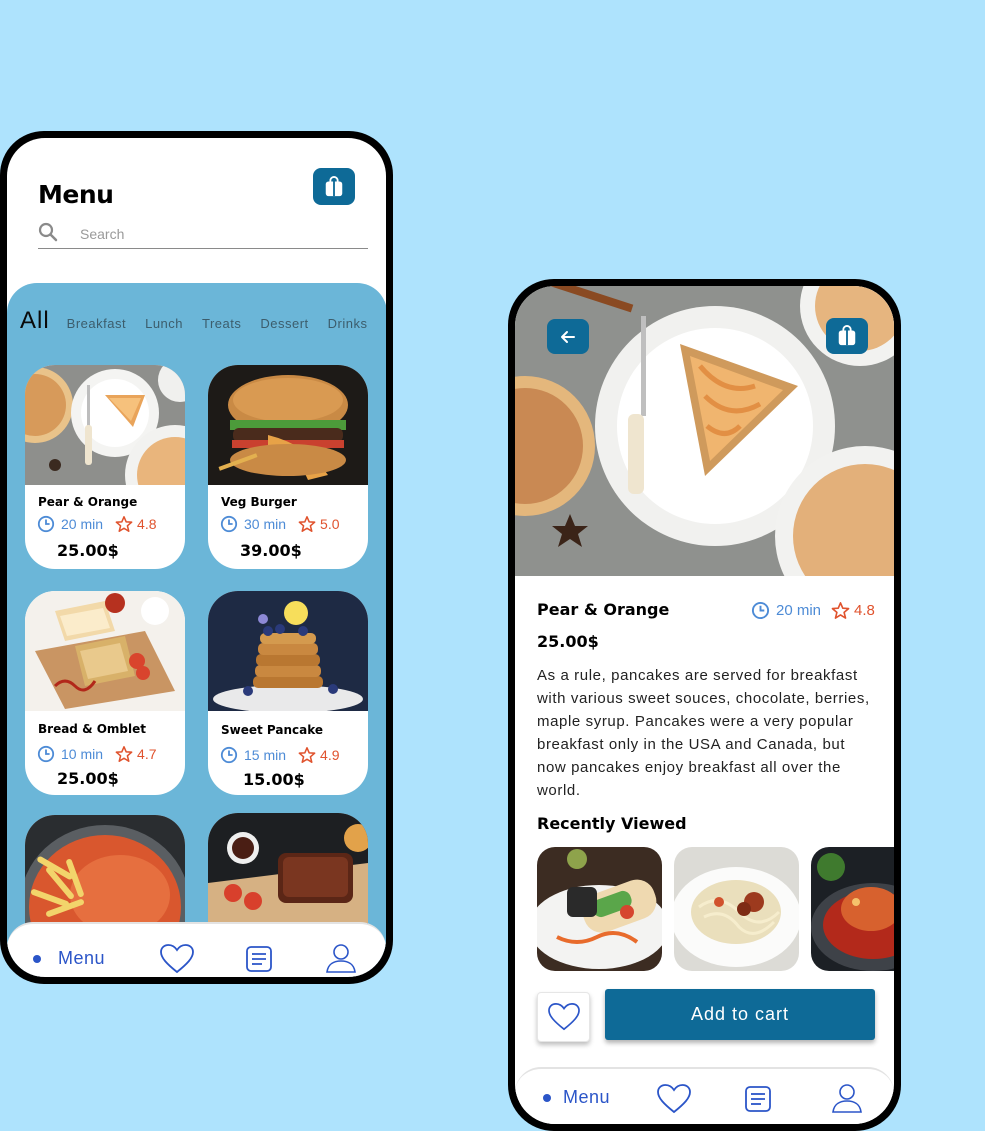 The image size is (985, 1131). I want to click on food-card-bread-omblet: Bread & Omblet 10 min 4.7 25.00$, so click(105, 693).